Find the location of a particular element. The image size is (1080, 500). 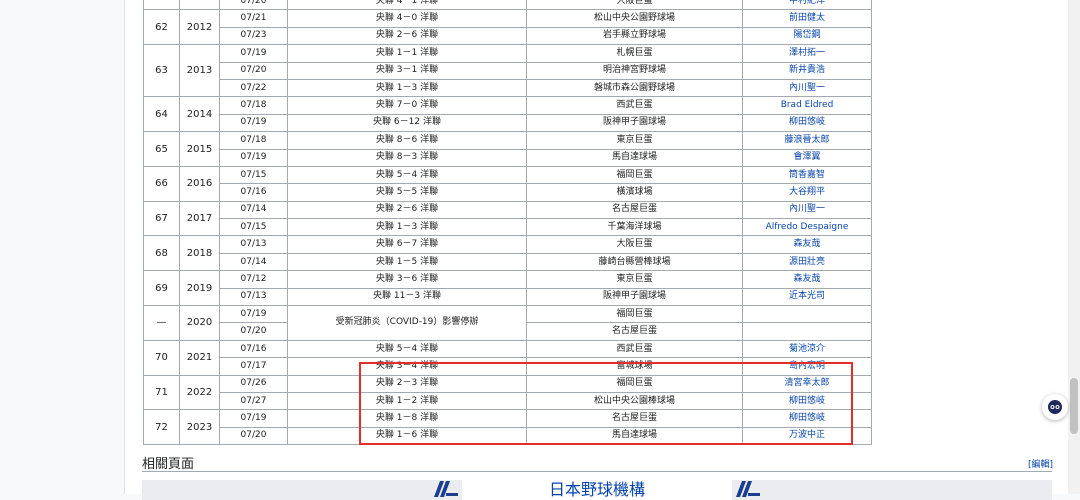

mvp-cell: 万波中正 is located at coordinates (807, 436).